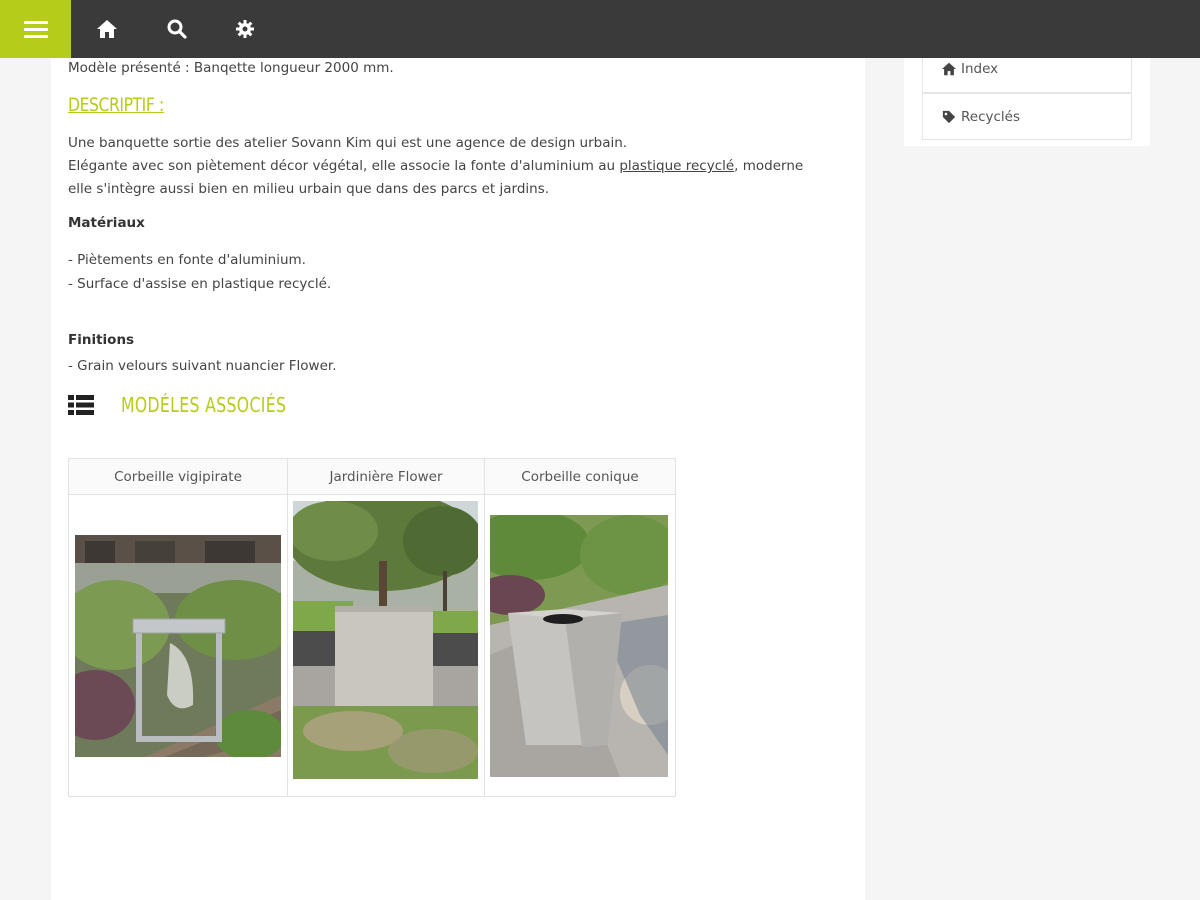 This screenshot has width=1200, height=900. Describe the element at coordinates (116, 105) in the screenshot. I see `descriptif-heading: DESCRIPTIF :` at that location.